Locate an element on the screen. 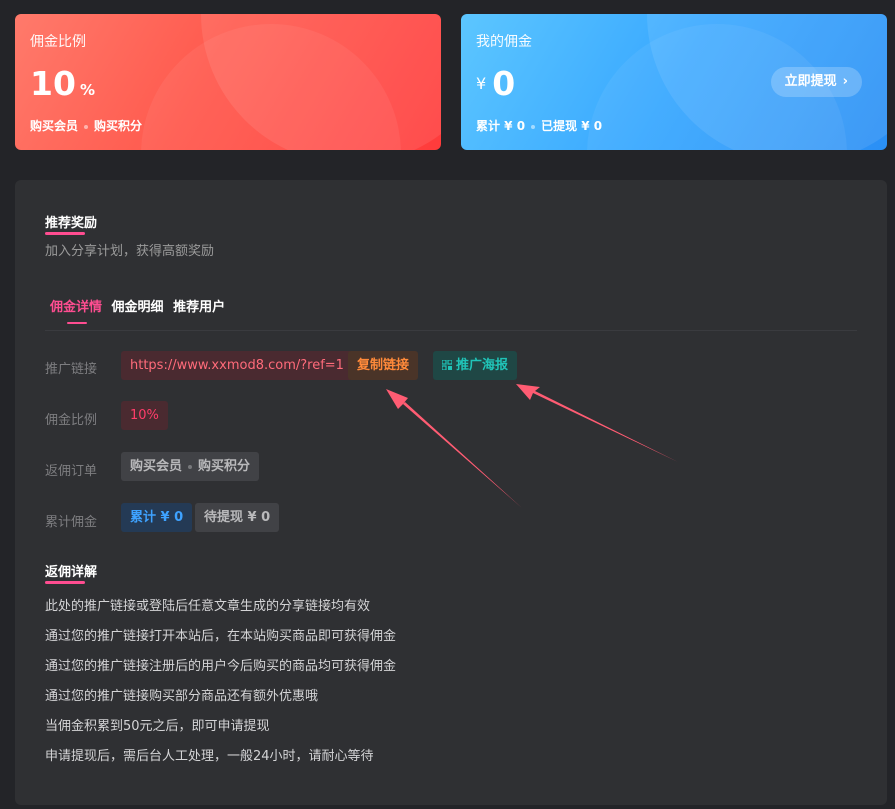  list-item: 当佣金积累到50元之后，即可申请提现 is located at coordinates (157, 726).